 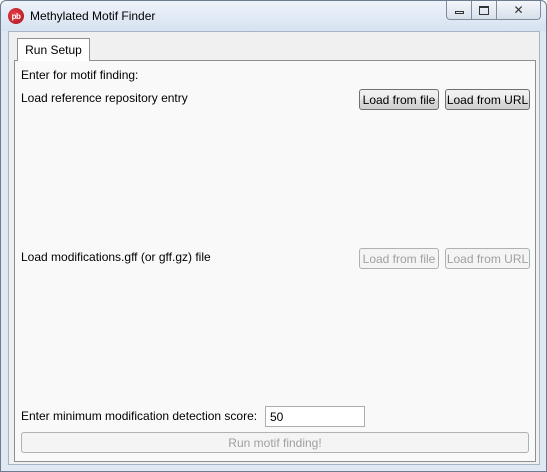 What do you see at coordinates (16, 16) in the screenshot?
I see `app-logo-icon: pb` at bounding box center [16, 16].